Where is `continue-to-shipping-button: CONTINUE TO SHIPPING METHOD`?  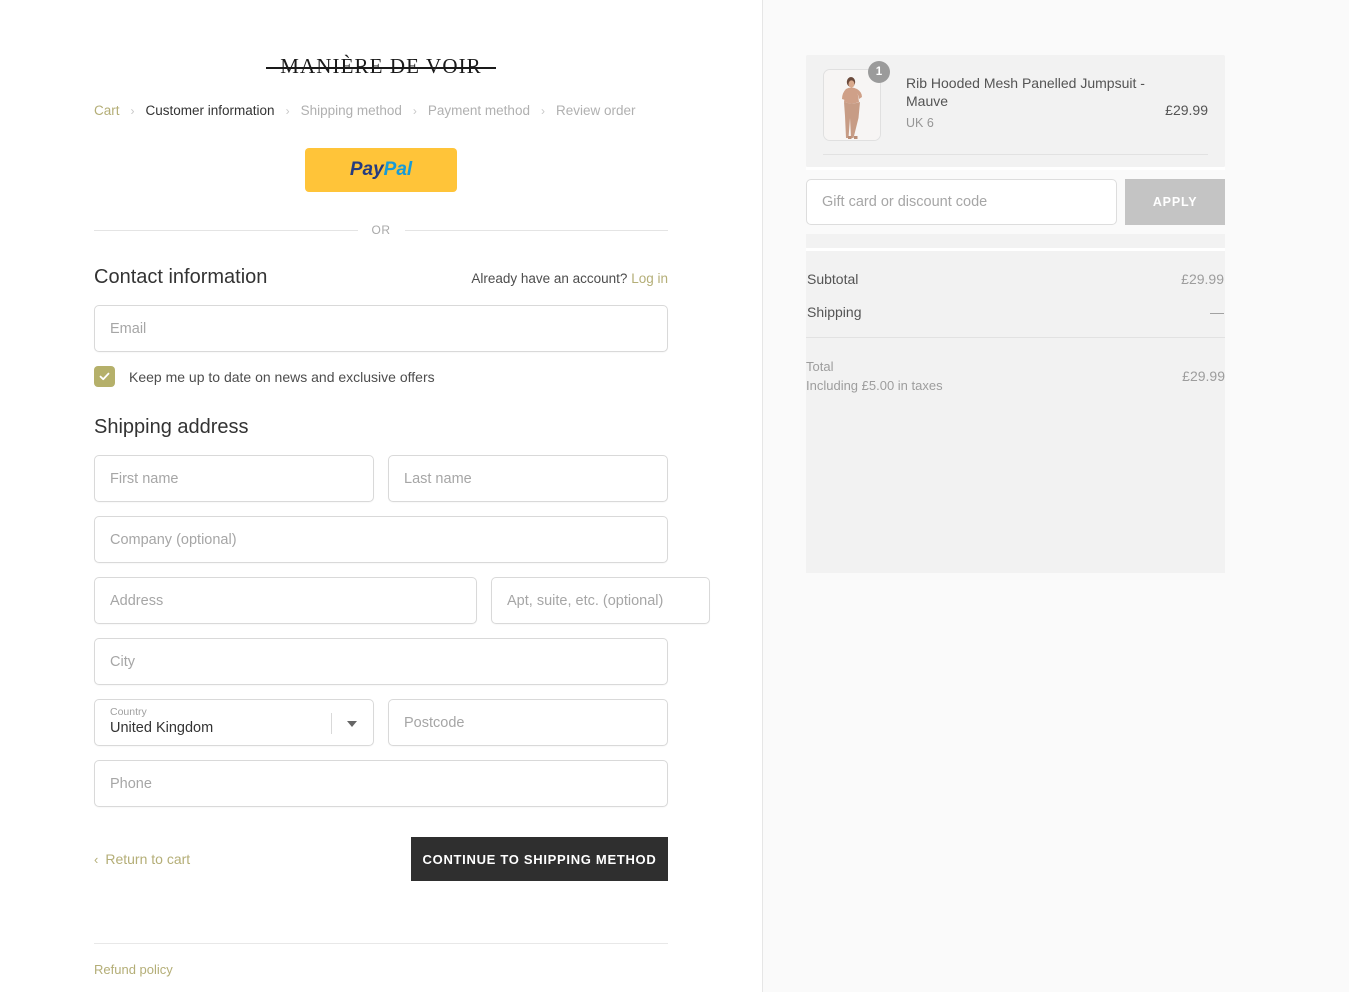
continue-to-shipping-button: CONTINUE TO SHIPPING METHOD is located at coordinates (539, 859).